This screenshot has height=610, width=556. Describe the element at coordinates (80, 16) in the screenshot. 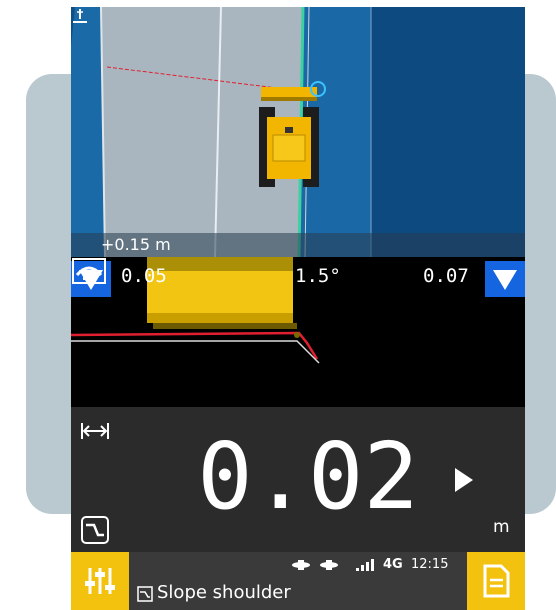

I see `height-offset-icon` at that location.